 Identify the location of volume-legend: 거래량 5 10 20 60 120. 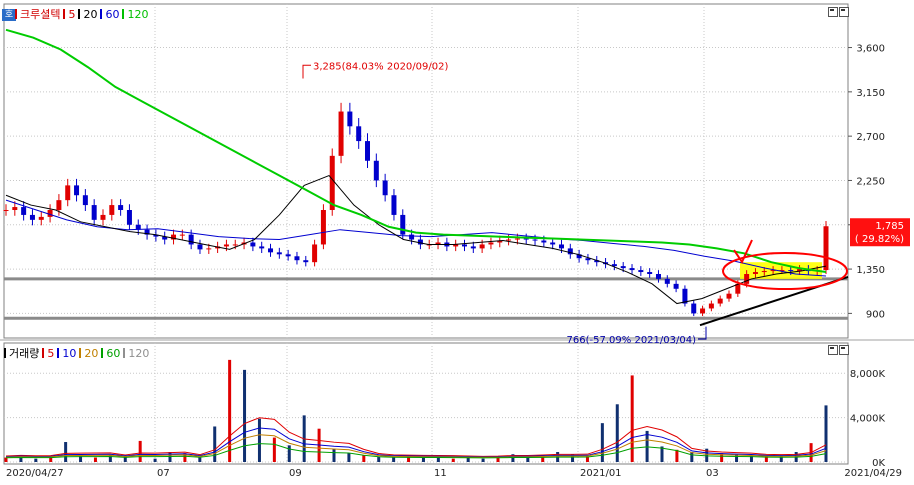
(76, 353).